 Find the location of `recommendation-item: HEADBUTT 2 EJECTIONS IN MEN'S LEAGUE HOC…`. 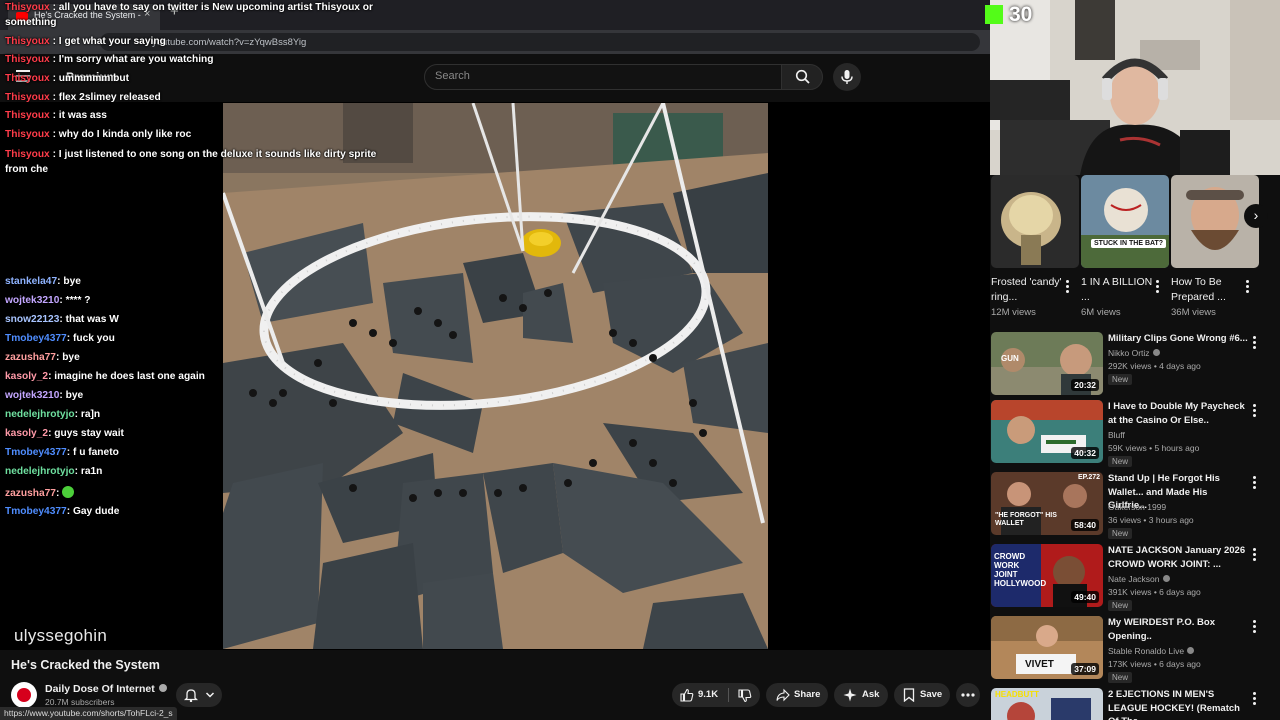

recommendation-item: HEADBUTT 2 EJECTIONS IN MEN'S LEAGUE HOC… is located at coordinates (1133, 704).